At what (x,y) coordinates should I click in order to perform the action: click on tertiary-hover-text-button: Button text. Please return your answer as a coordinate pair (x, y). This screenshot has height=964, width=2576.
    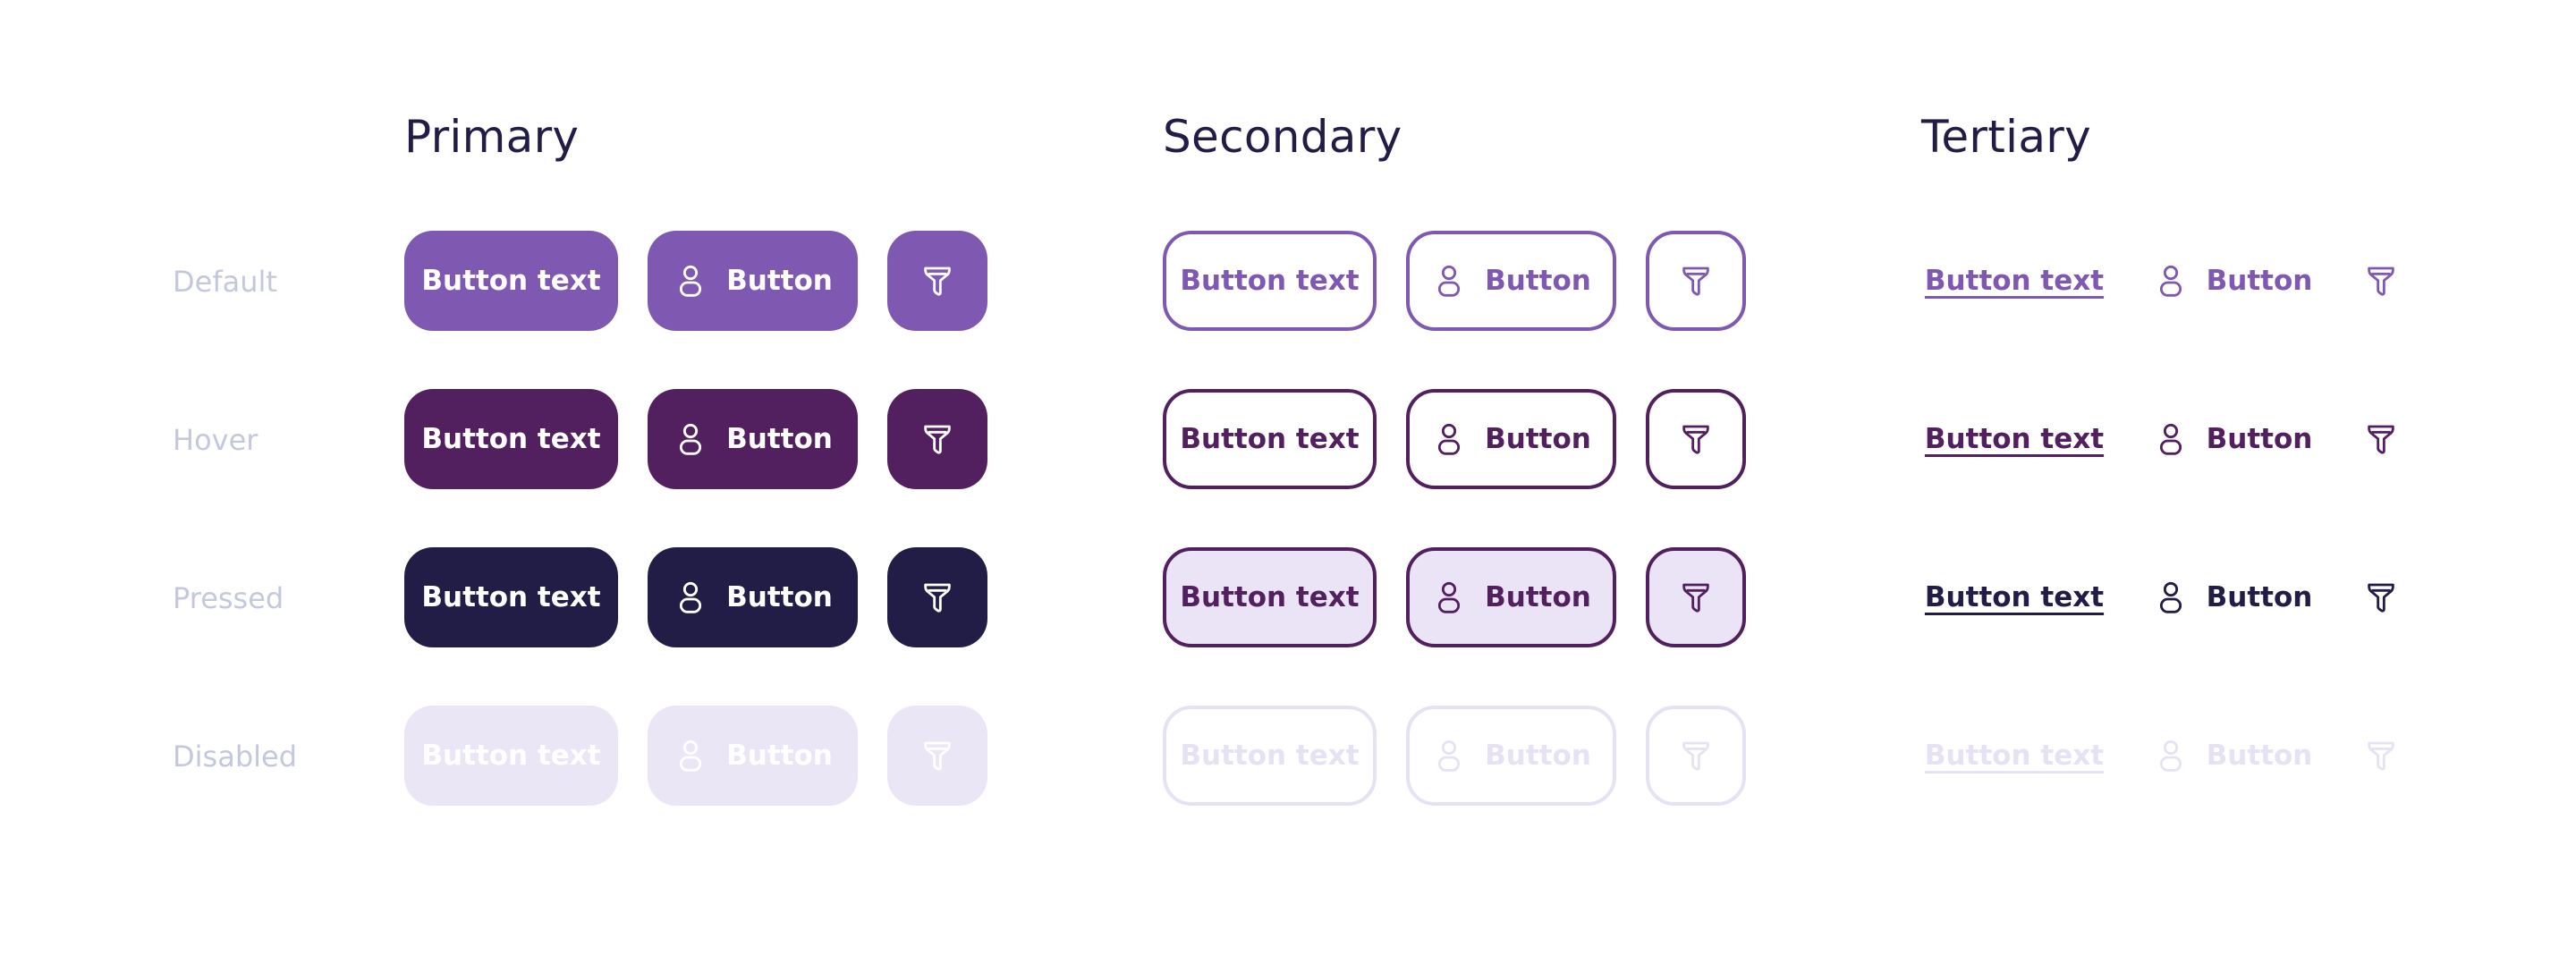
    Looking at the image, I should click on (2014, 439).